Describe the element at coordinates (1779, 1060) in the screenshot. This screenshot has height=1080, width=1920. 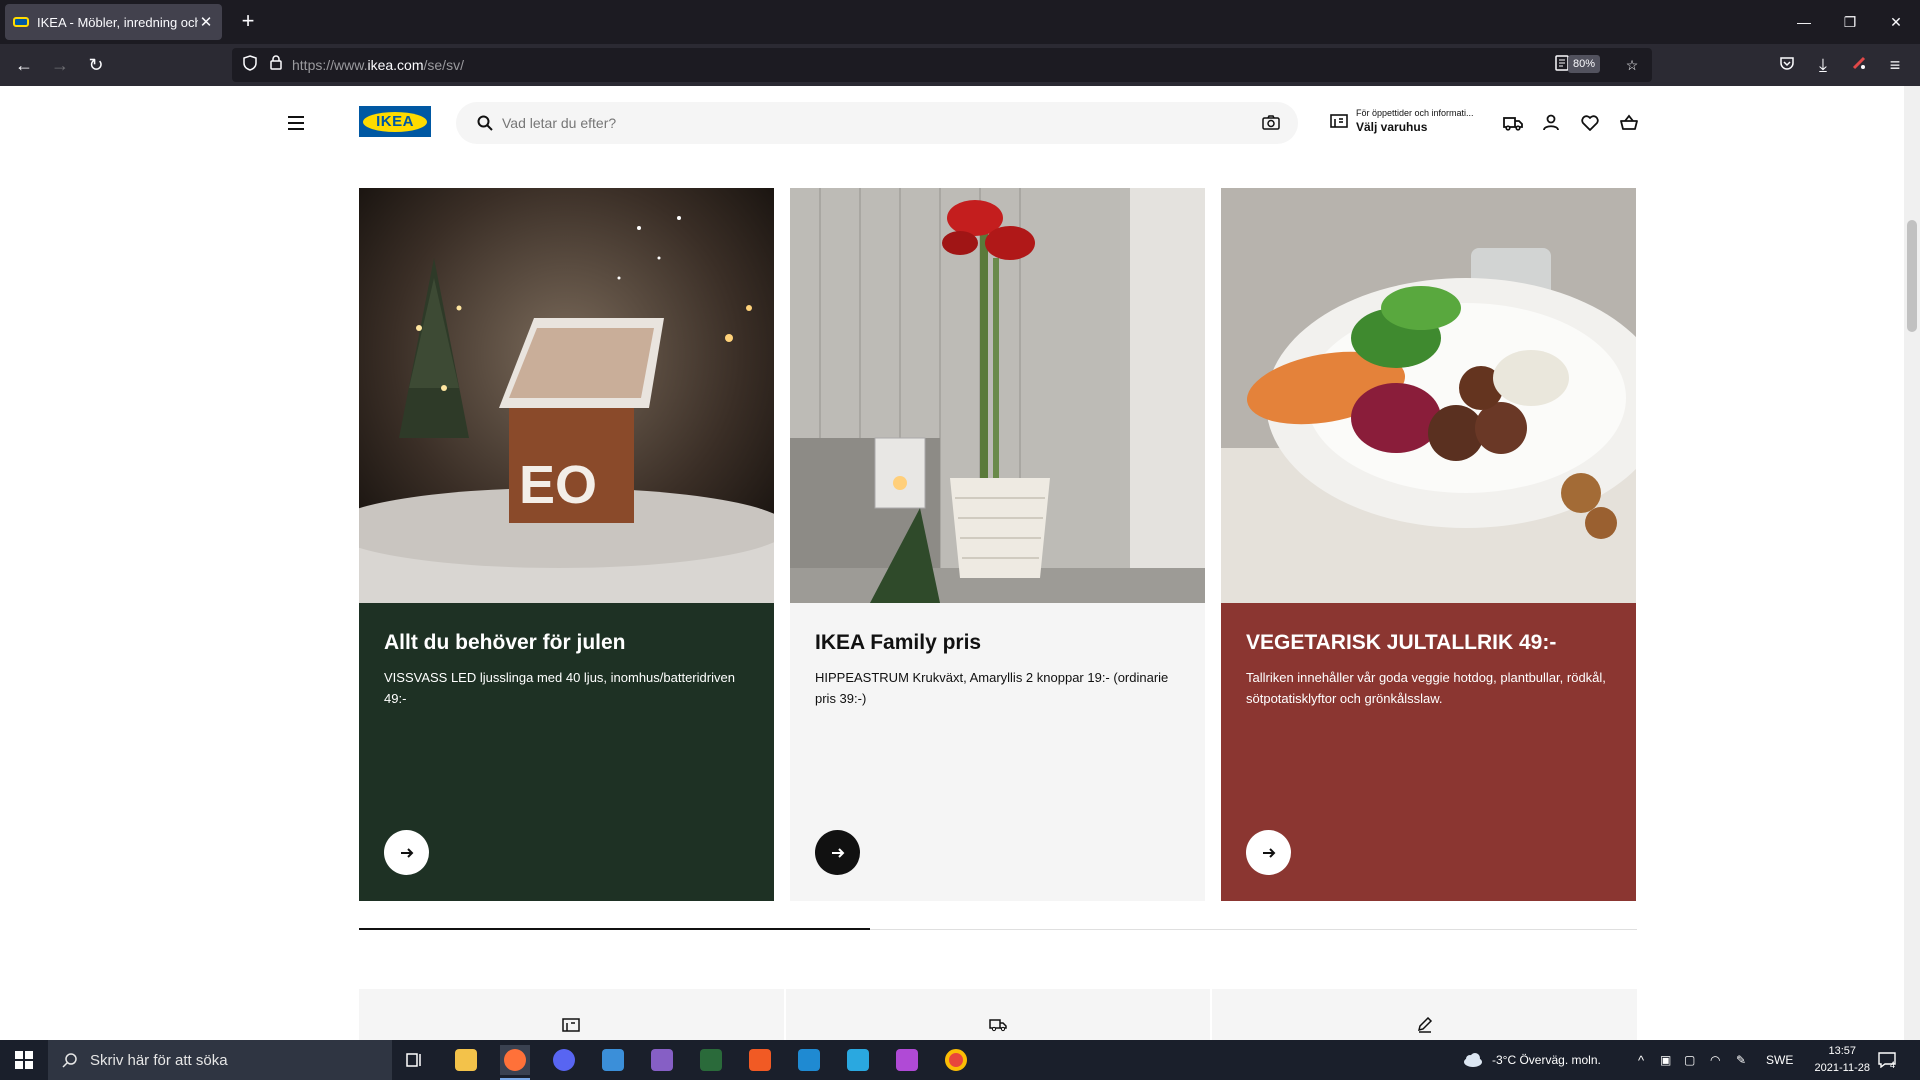
I see `language-indicator: SWE` at that location.